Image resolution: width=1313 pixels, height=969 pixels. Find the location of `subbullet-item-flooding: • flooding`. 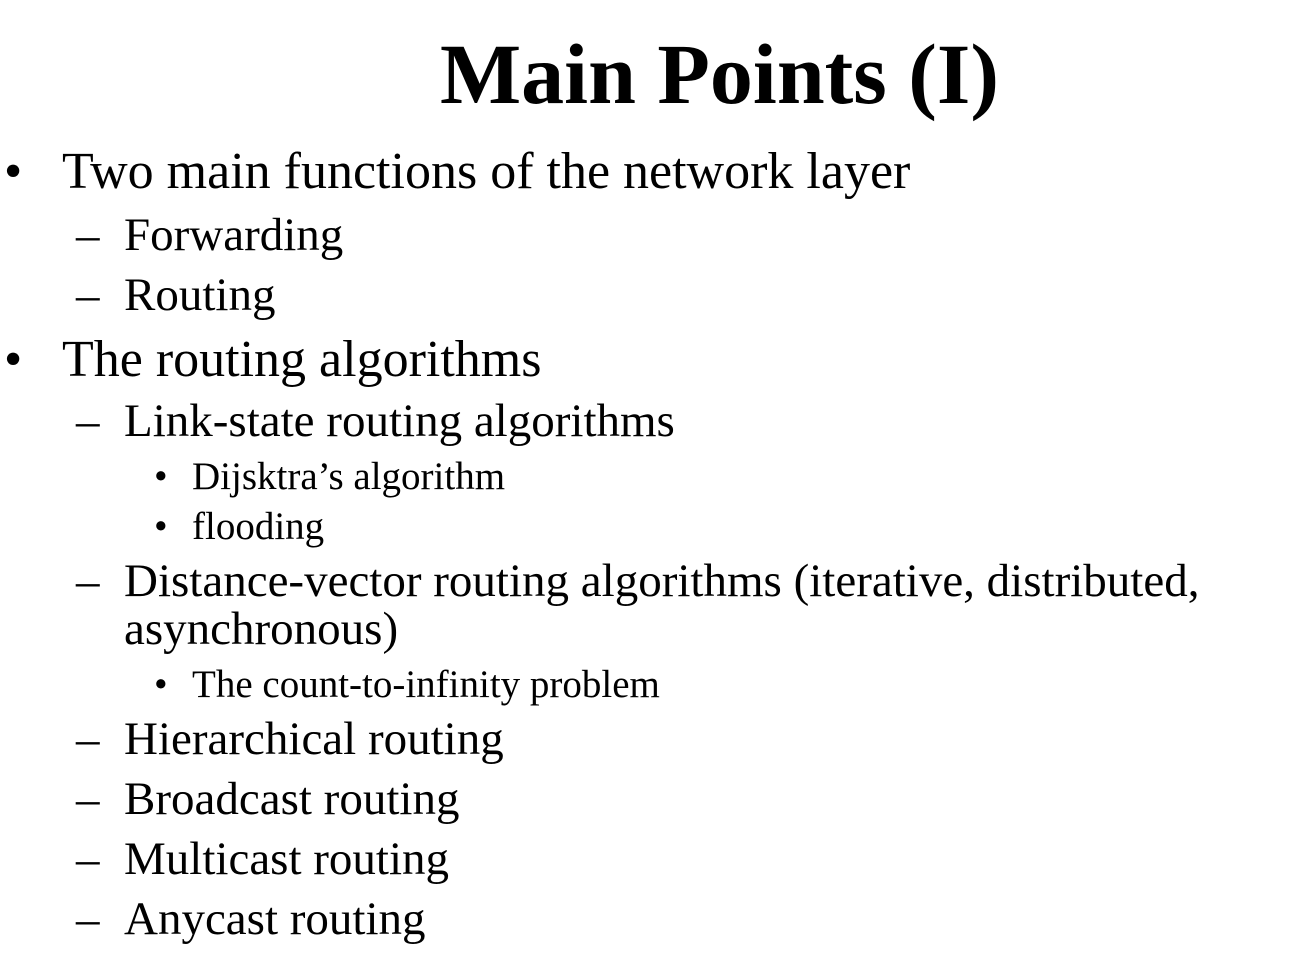

subbullet-item-flooding: • flooding is located at coordinates (354, 527).